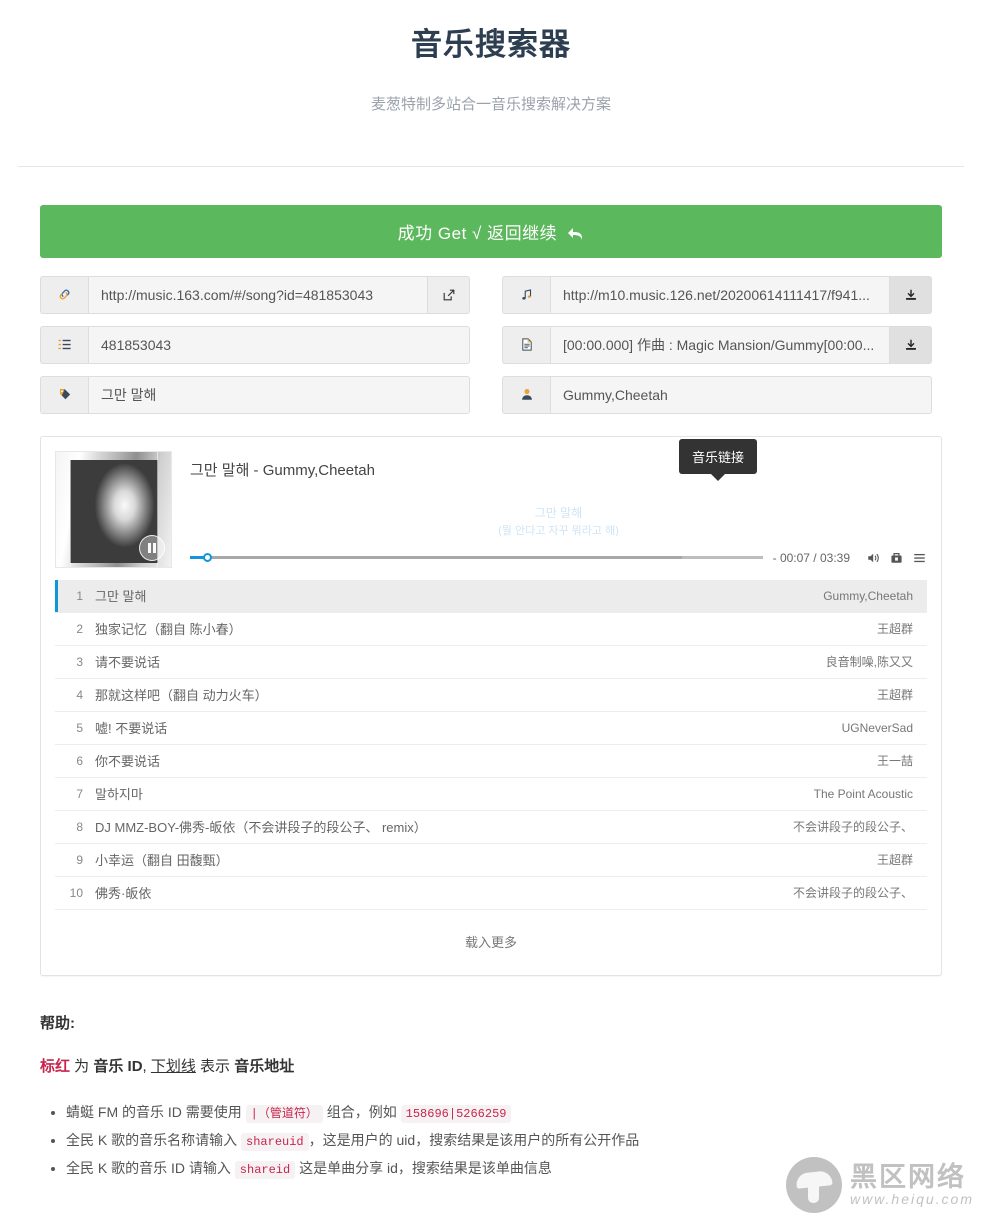  Describe the element at coordinates (64, 294) in the screenshot. I see `link-icon` at that location.